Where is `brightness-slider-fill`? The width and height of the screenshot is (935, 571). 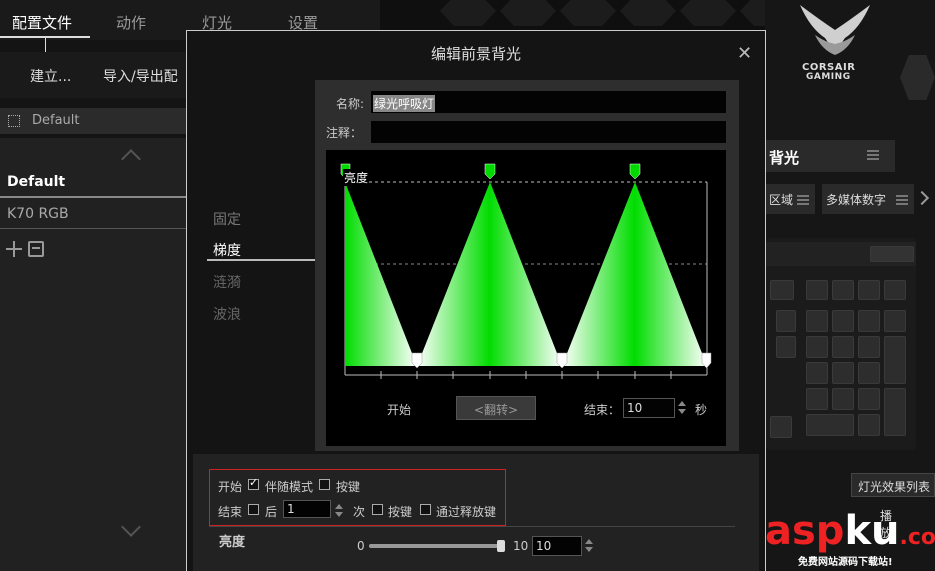
brightness-slider-fill is located at coordinates (436, 546).